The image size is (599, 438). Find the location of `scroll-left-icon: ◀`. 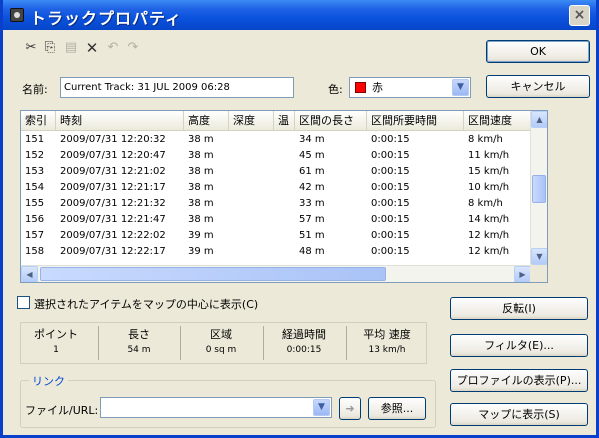

scroll-left-icon: ◀ is located at coordinates (29, 274).